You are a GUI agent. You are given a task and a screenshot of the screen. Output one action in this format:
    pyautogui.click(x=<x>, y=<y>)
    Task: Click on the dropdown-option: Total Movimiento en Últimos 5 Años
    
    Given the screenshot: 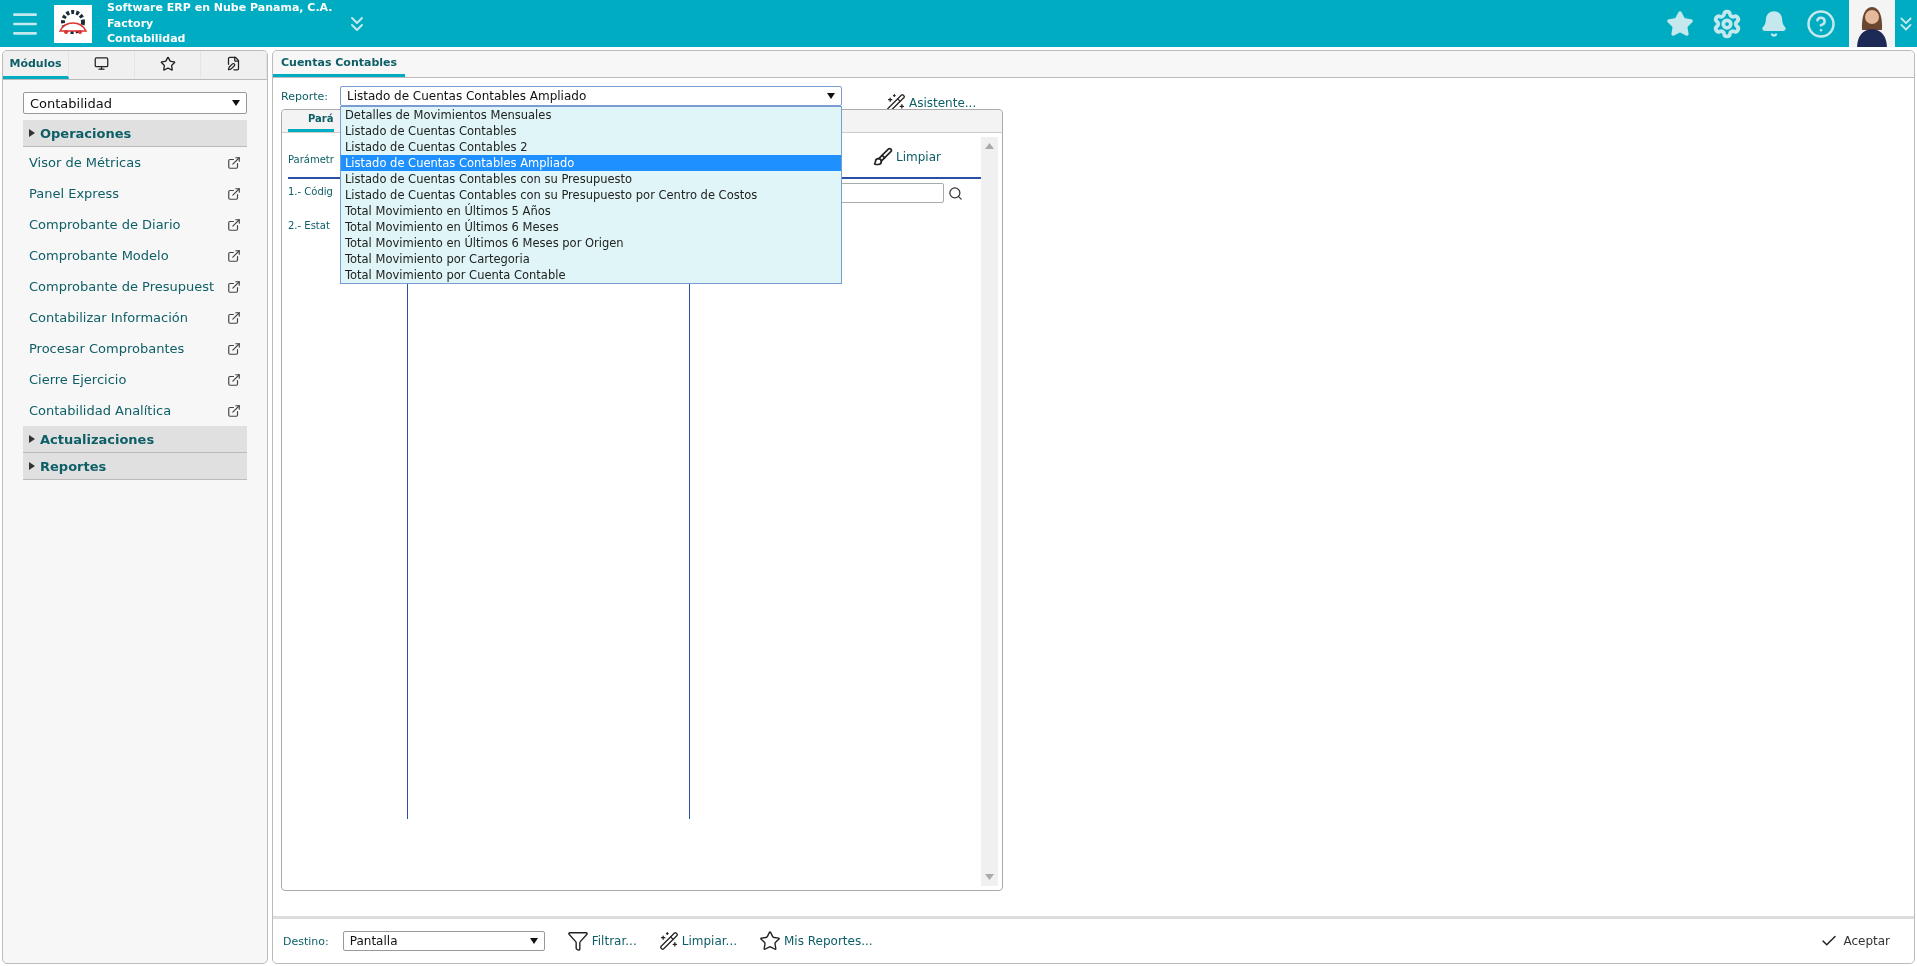 What is the action you would take?
    pyautogui.click(x=590, y=211)
    